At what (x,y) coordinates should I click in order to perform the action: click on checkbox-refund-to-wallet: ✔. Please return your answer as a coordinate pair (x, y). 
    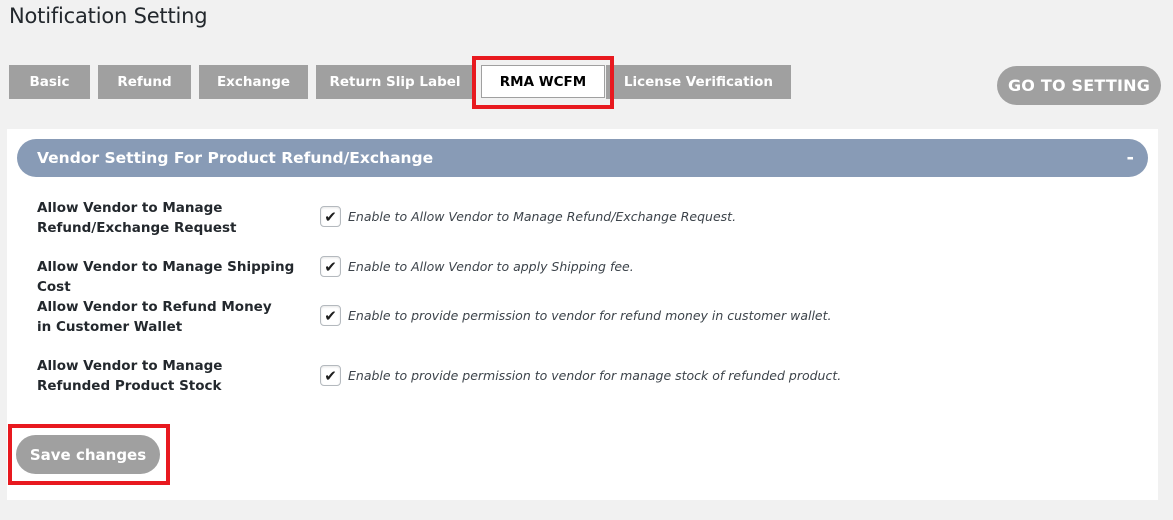
    Looking at the image, I should click on (330, 315).